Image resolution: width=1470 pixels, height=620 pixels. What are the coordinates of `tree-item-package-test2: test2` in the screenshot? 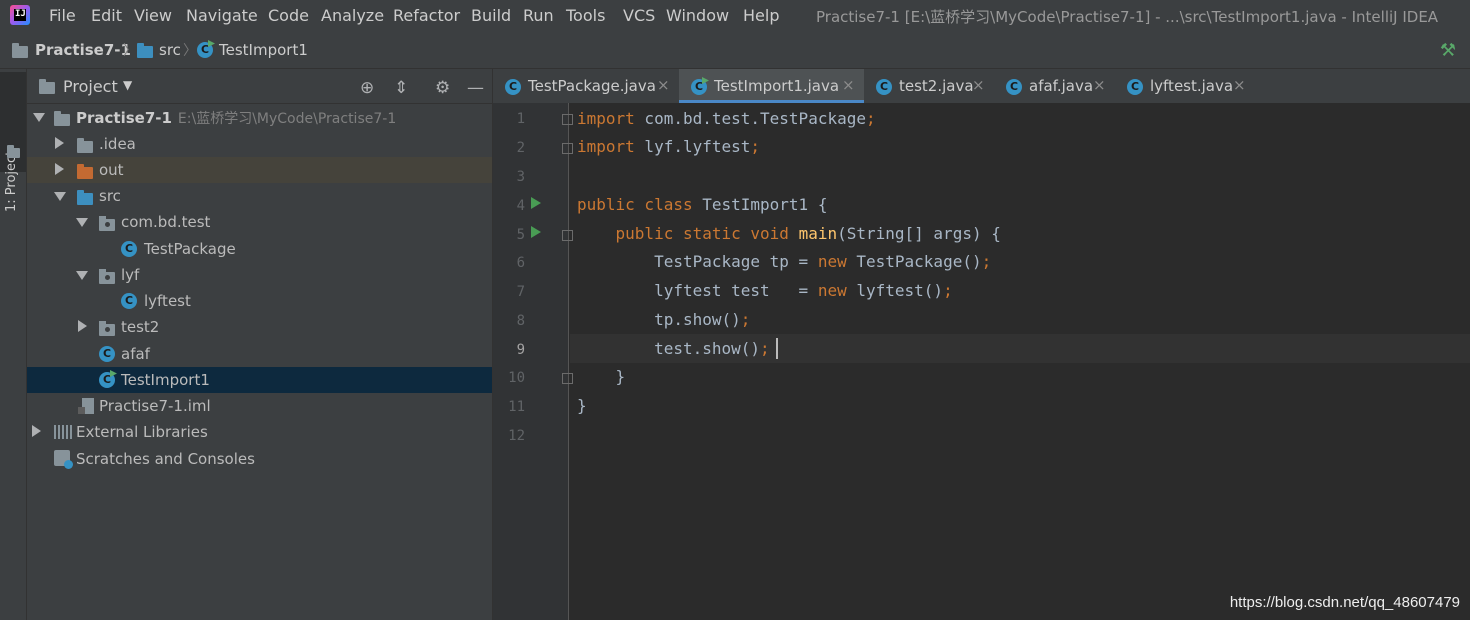 It's located at (259, 327).